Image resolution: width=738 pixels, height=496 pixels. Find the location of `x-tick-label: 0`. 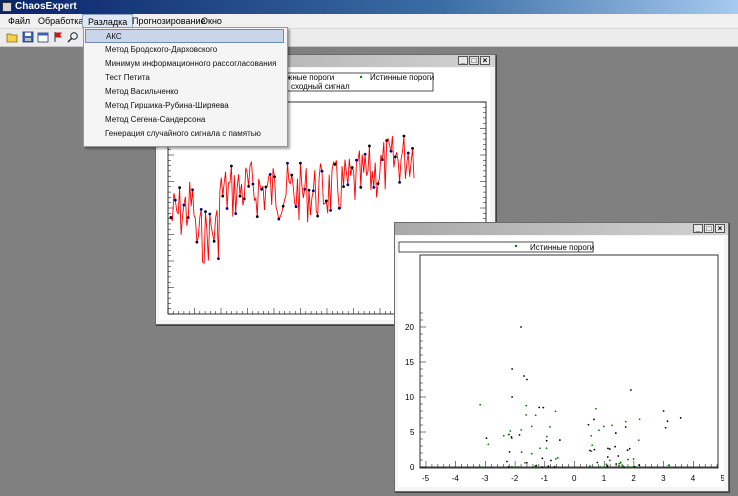

x-tick-label: 0 is located at coordinates (574, 478).